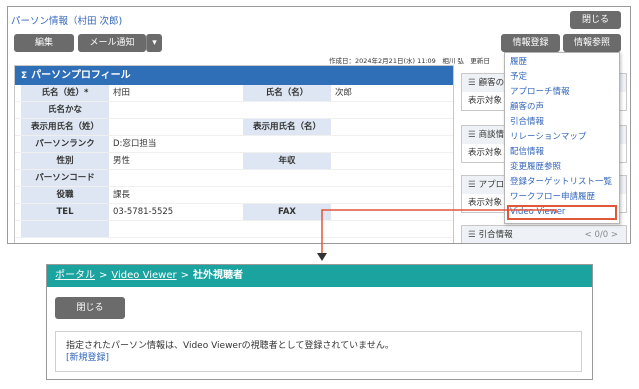 Image resolution: width=639 pixels, height=389 pixels. Describe the element at coordinates (122, 161) in the screenshot. I see `field-value: 男性` at that location.